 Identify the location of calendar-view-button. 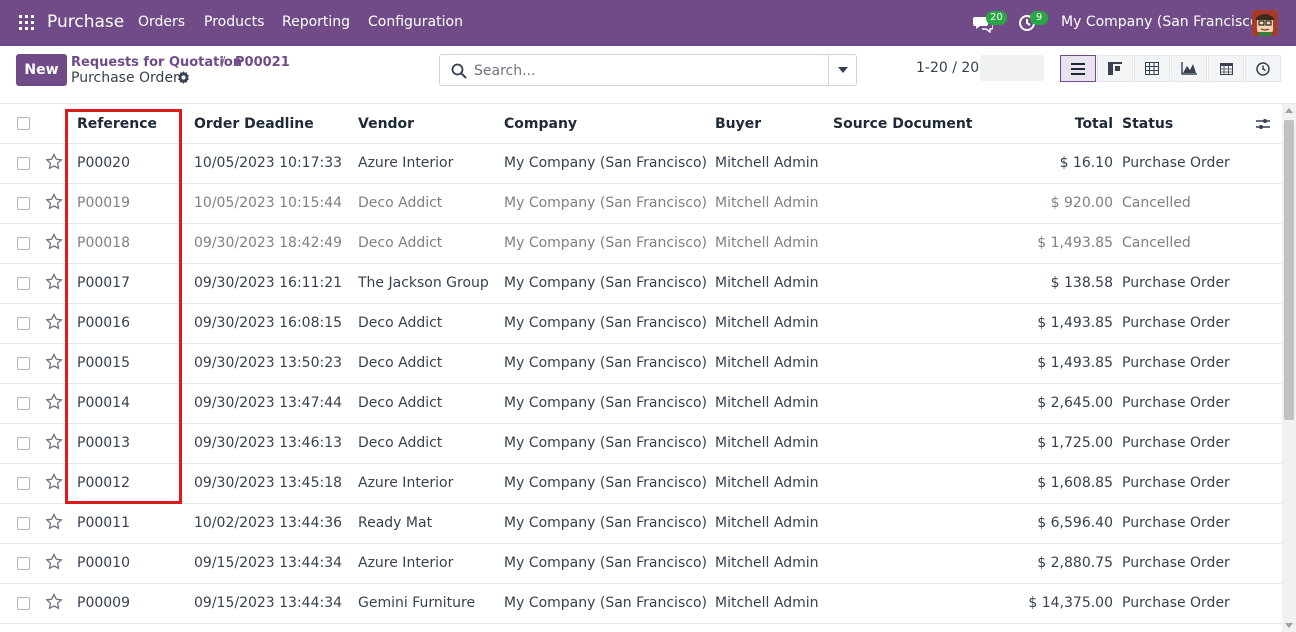
(1226, 68).